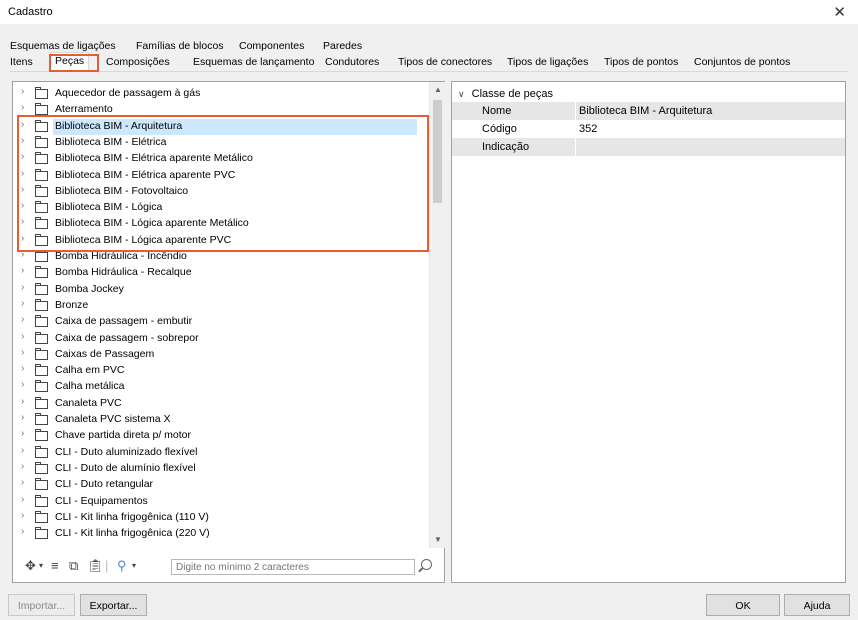 This screenshot has height=620, width=858. Describe the element at coordinates (72, 304) in the screenshot. I see `tree-item-label: Bronze` at that location.